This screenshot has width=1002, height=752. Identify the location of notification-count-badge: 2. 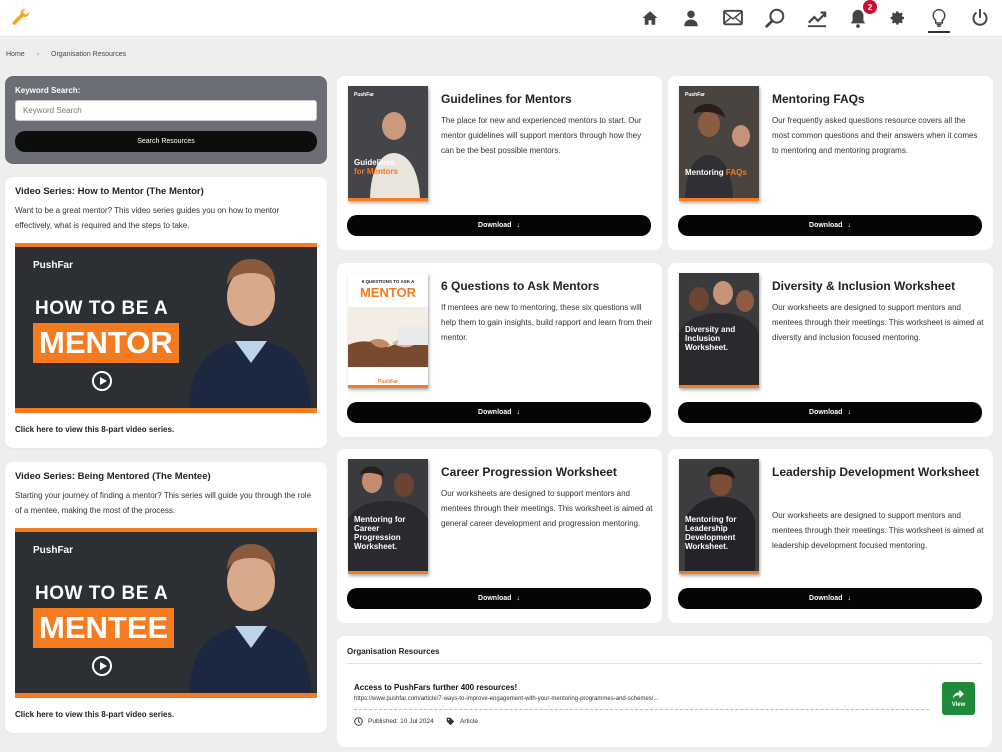
(870, 7).